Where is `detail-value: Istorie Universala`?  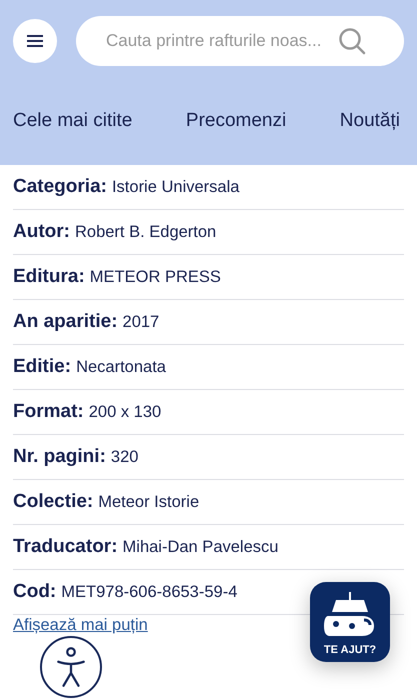
detail-value: Istorie Universala is located at coordinates (176, 187).